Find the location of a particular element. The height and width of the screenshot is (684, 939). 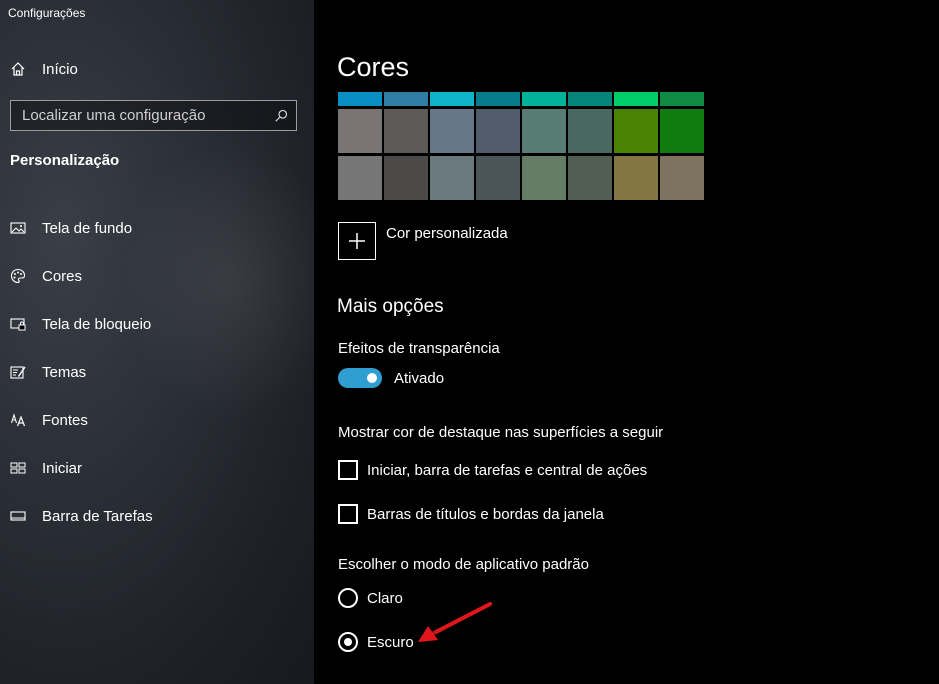

sidebar-item-temas: Temas is located at coordinates (157, 372).